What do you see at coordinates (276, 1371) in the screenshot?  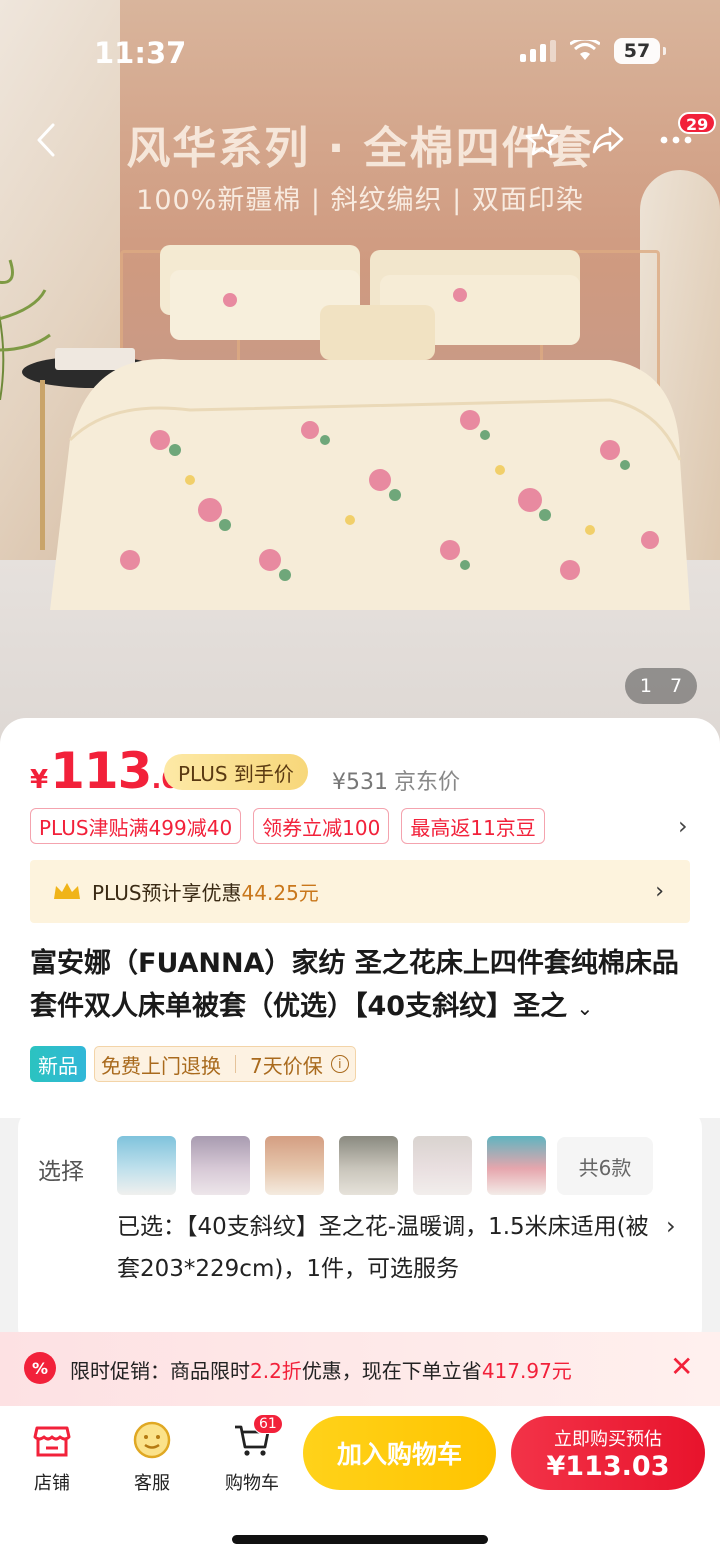 I see `flash-discount: 2.2折` at bounding box center [276, 1371].